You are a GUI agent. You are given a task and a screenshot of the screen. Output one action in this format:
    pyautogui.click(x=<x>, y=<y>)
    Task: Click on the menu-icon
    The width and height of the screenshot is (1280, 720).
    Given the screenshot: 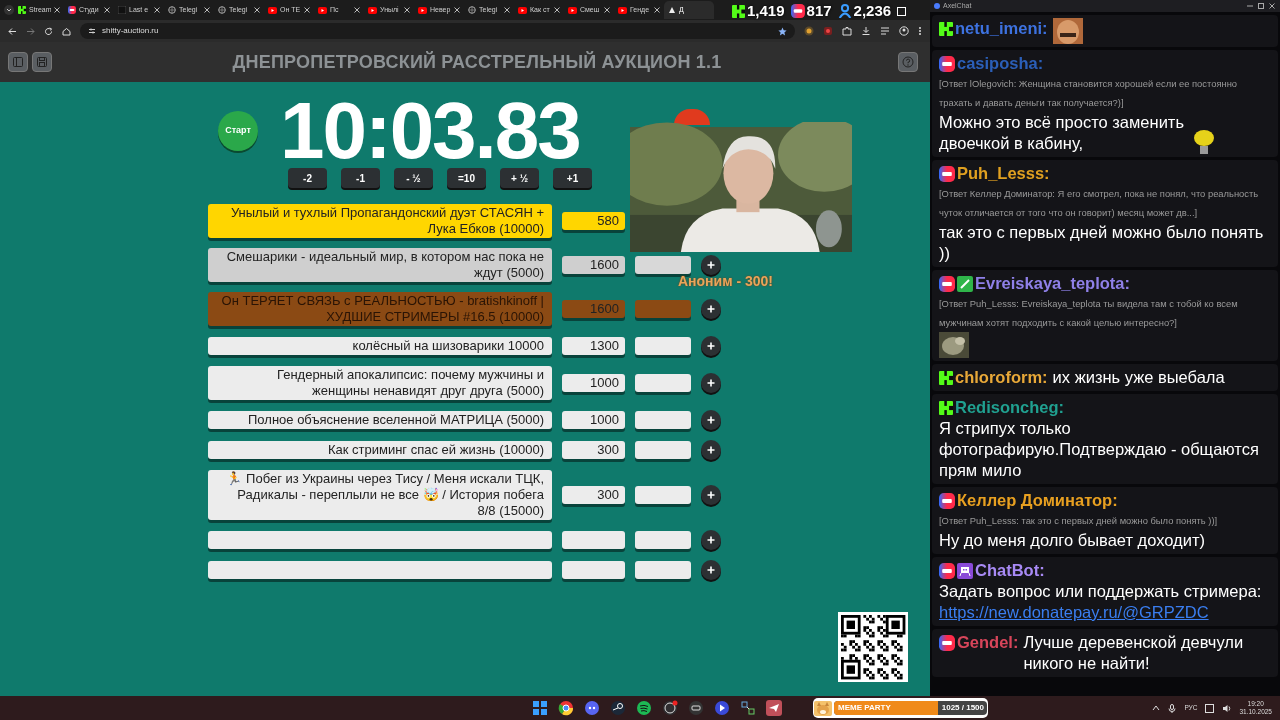 What is the action you would take?
    pyautogui.click(x=920, y=31)
    